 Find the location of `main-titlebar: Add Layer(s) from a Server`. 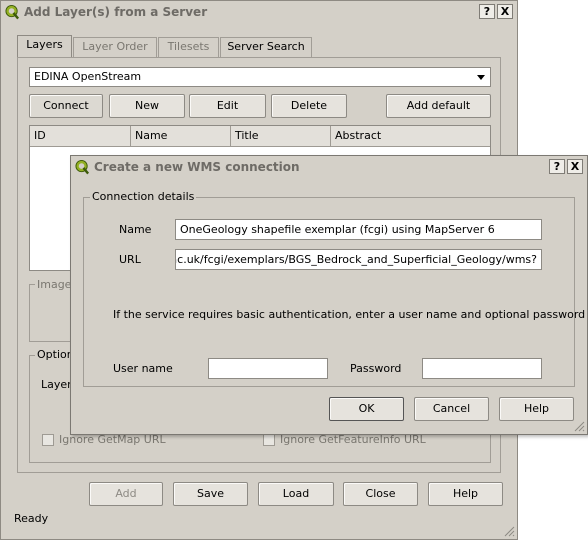

main-titlebar: Add Layer(s) from a Server is located at coordinates (259, 12).